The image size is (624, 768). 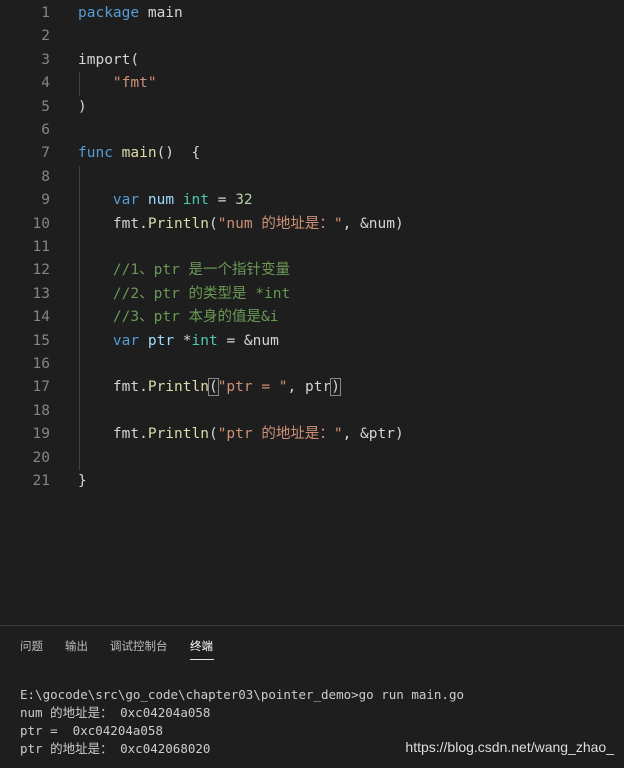 I want to click on line-number: 7, so click(x=45, y=153).